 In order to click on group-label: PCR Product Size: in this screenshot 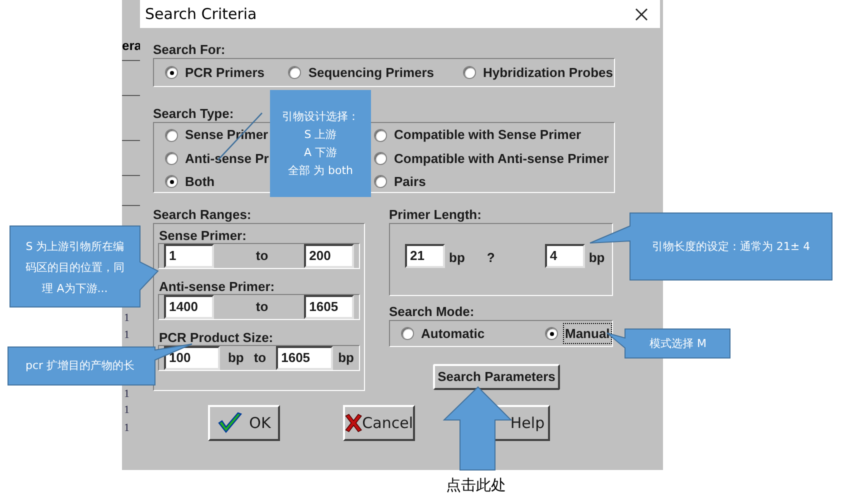, I will do `click(216, 337)`.